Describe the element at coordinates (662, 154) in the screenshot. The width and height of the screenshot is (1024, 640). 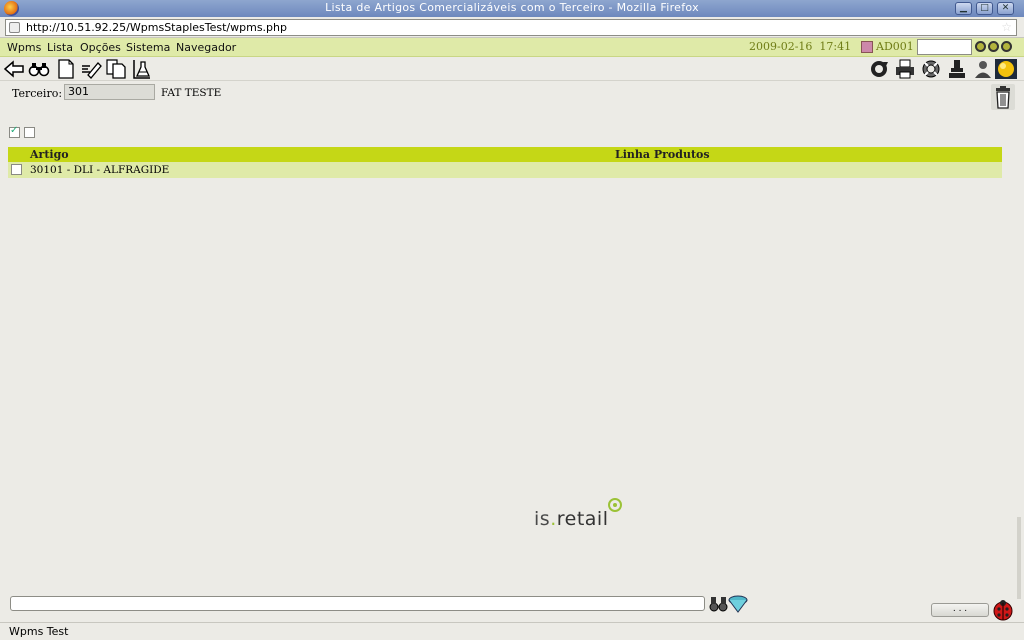
I see `column-linha-produtos: Linha Produtos` at that location.